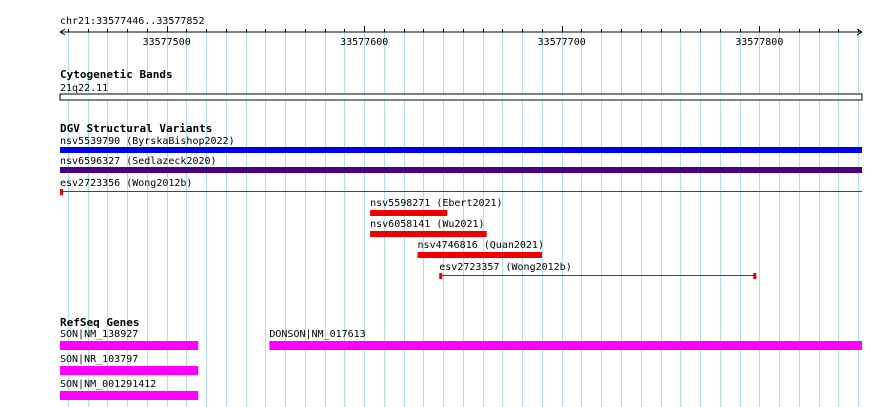  Describe the element at coordinates (364, 42) in the screenshot. I see `ruler-tick-label: 33577600` at that location.